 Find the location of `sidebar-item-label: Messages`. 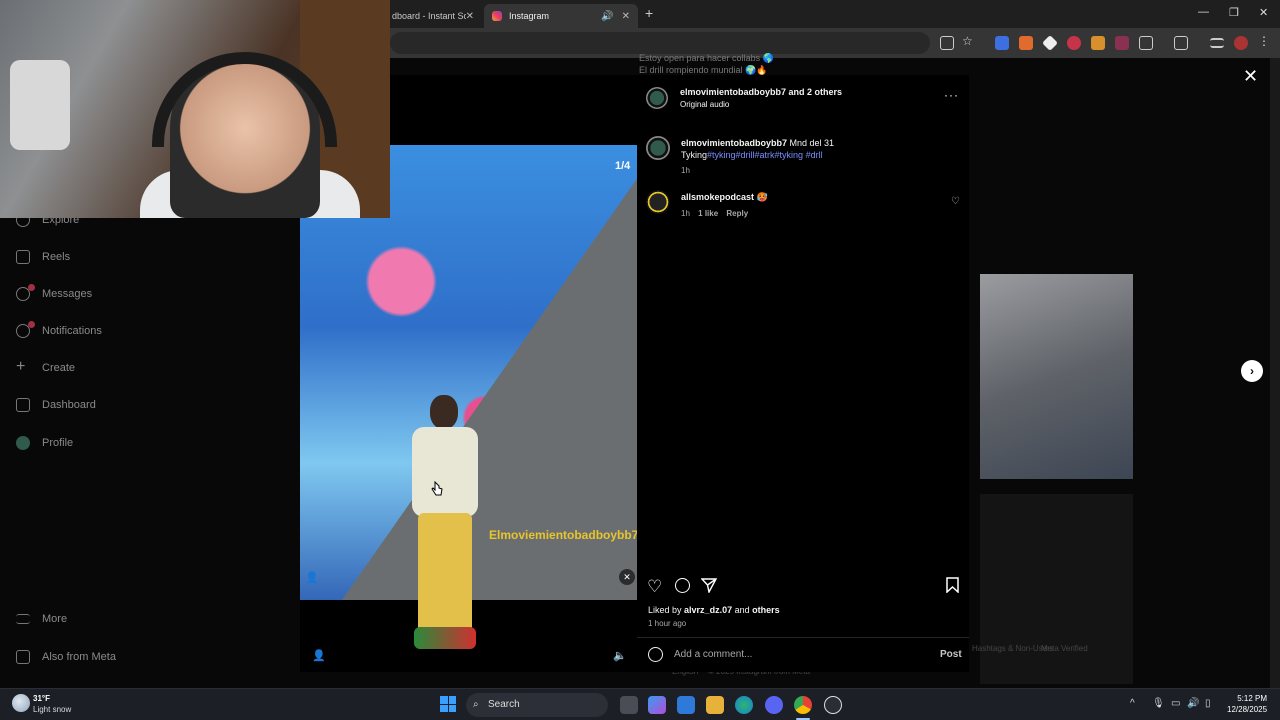

sidebar-item-label: Messages is located at coordinates (67, 294).